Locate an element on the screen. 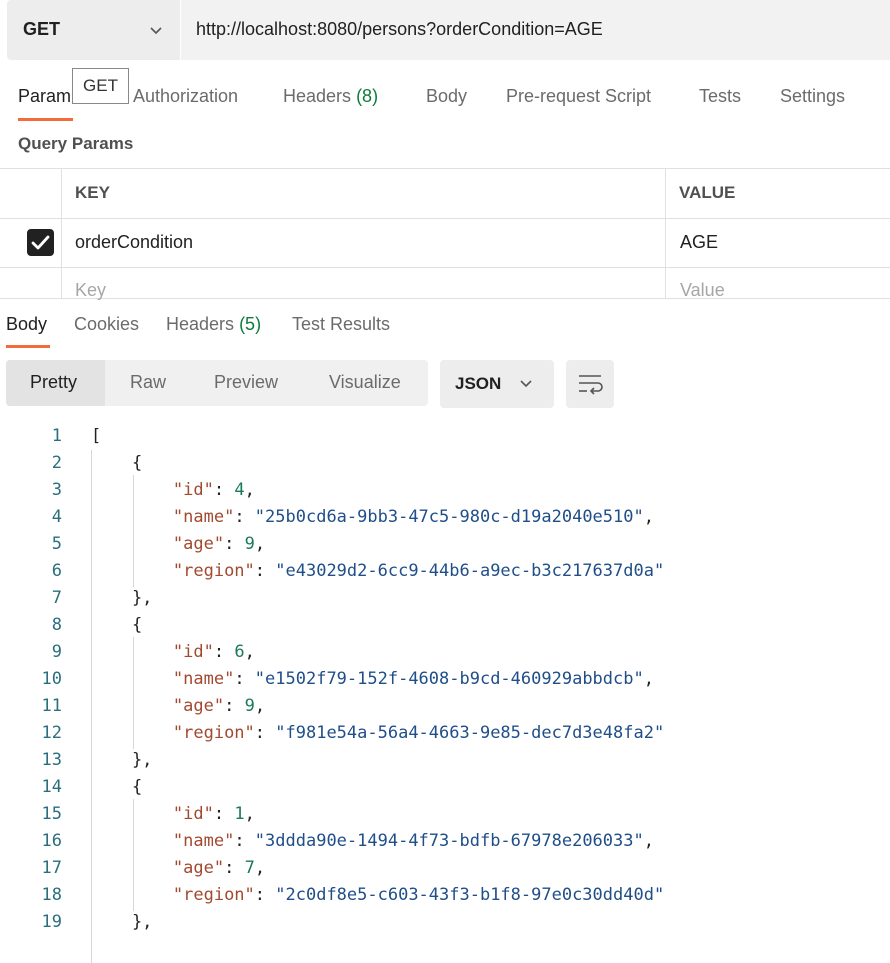 This screenshot has height=963, width=890. json-punctuation: [ is located at coordinates (96, 436).